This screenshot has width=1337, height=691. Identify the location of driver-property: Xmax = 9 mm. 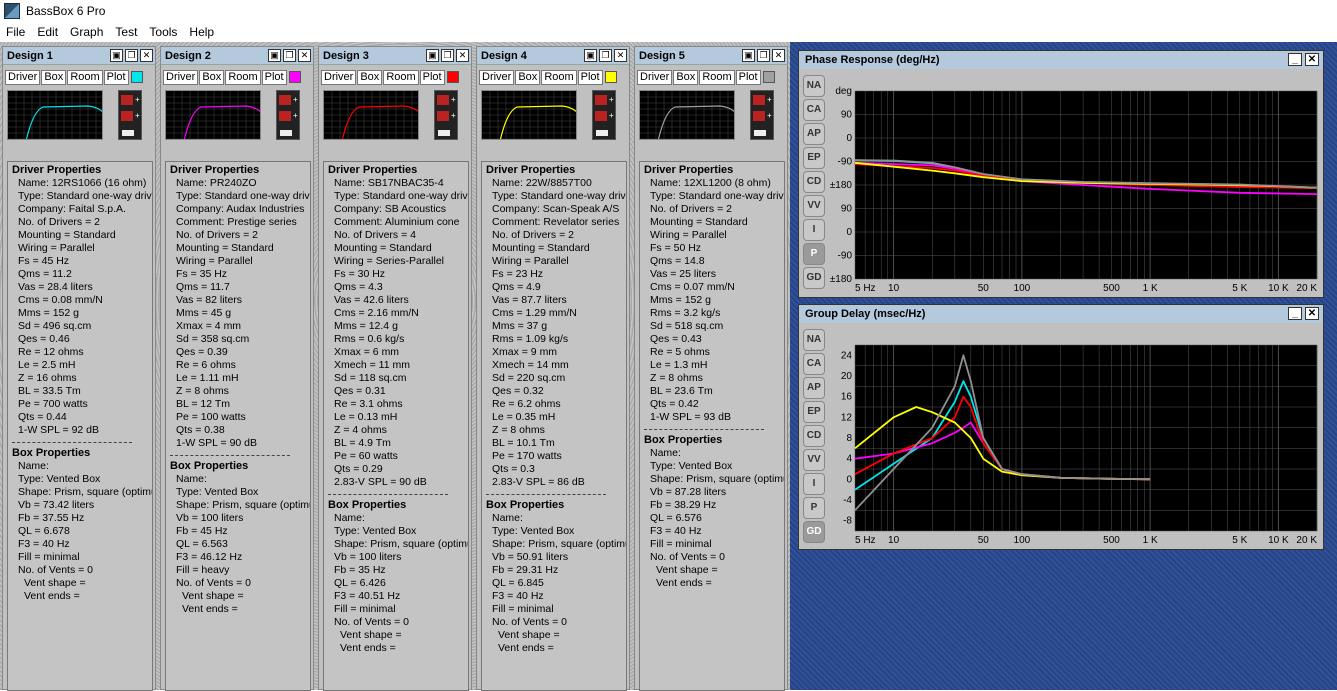
(525, 352).